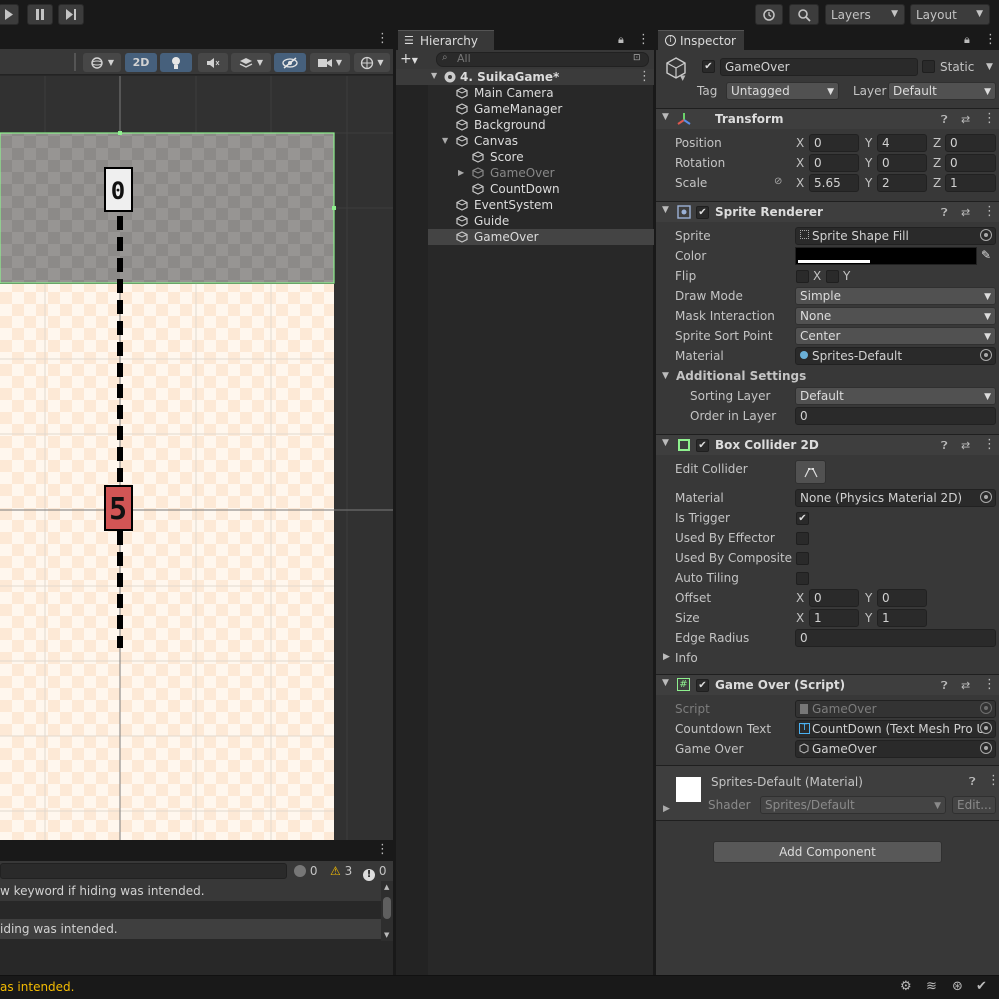 Image resolution: width=999 pixels, height=999 pixels. What do you see at coordinates (190, 929) in the screenshot?
I see `console-log-entry: iding was intended.` at bounding box center [190, 929].